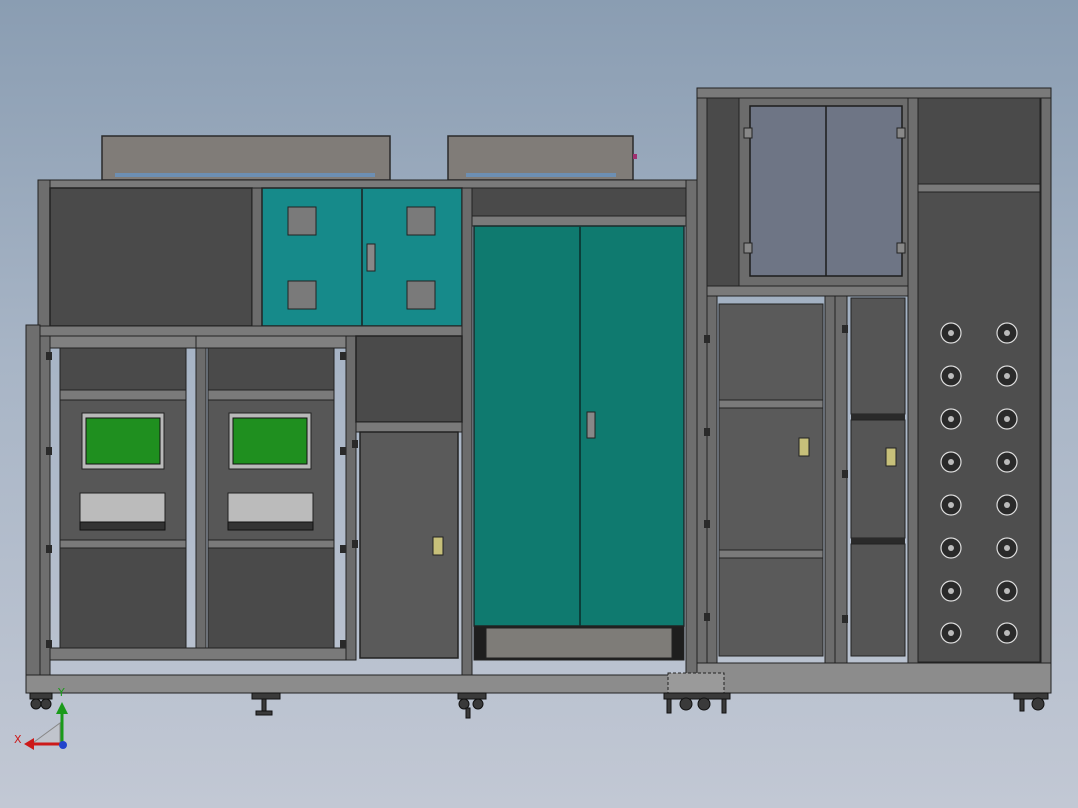  I want to click on glass-window-cabinet, so click(823, 192).